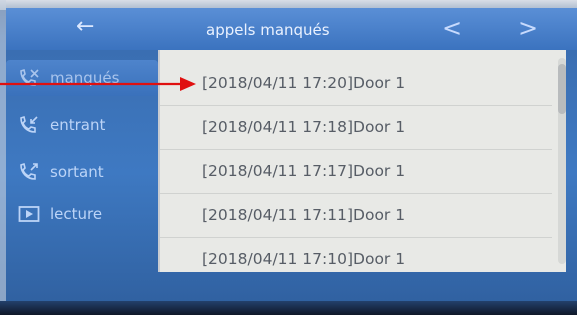 Image resolution: width=577 pixels, height=315 pixels. Describe the element at coordinates (29, 124) in the screenshot. I see `incoming-call-icon` at that location.